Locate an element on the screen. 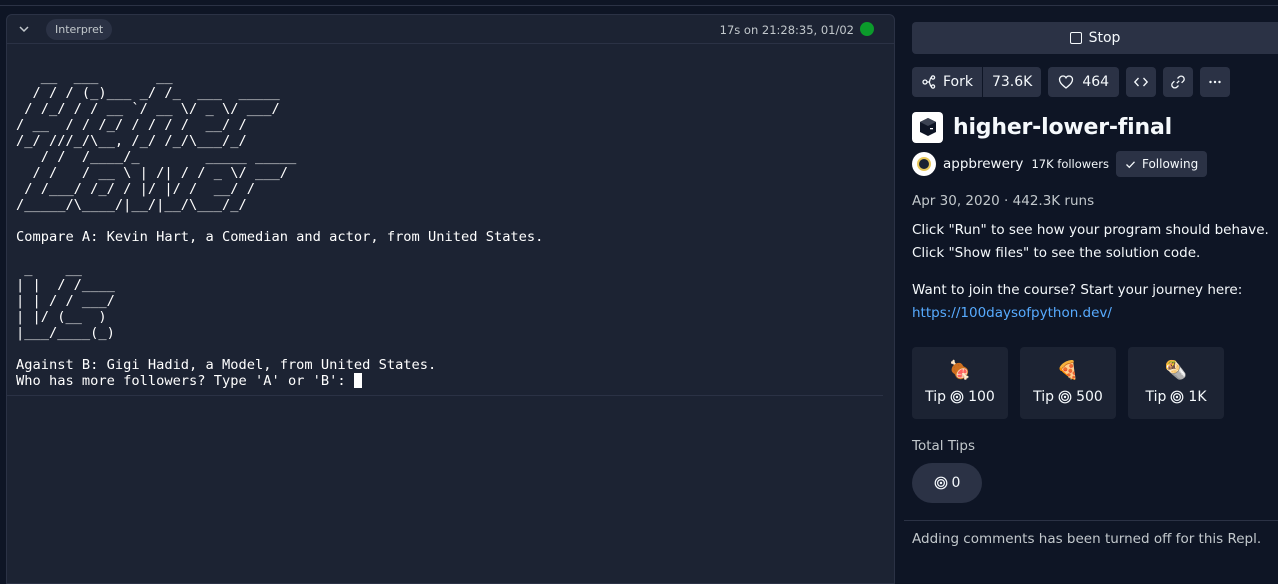 Image resolution: width=1278 pixels, height=584 pixels. heart-icon is located at coordinates (1066, 82).